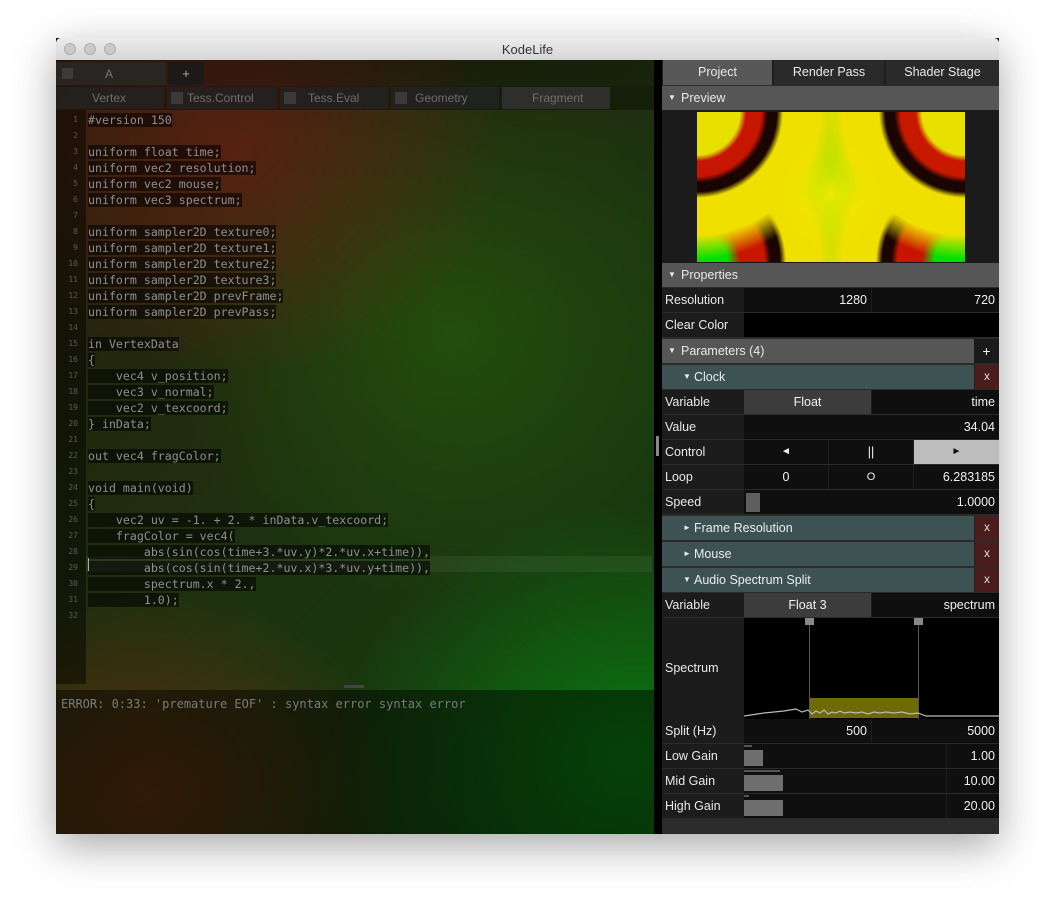 The width and height of the screenshot is (1055, 909). Describe the element at coordinates (222, 98) in the screenshot. I see `tab-tess-control: Tess.Control` at that location.